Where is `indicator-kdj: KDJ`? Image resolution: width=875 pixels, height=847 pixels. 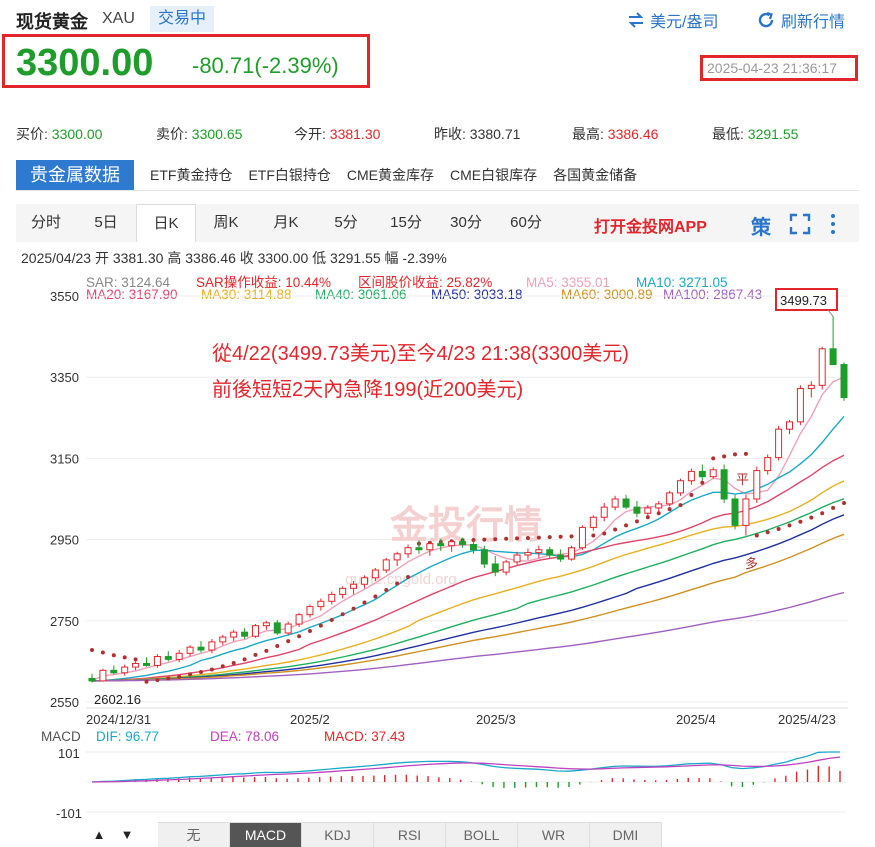 indicator-kdj: KDJ is located at coordinates (338, 835).